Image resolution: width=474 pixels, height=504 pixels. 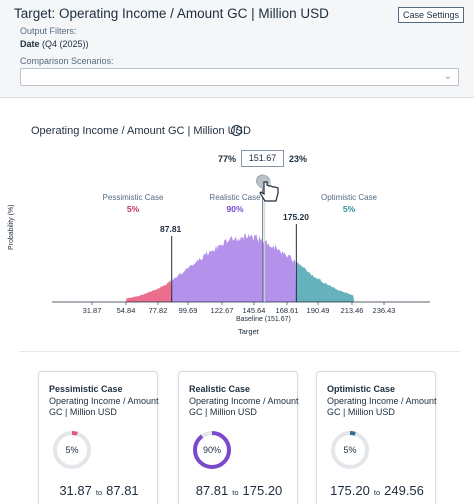 I want to click on x-tick-label: 145.64, so click(x=254, y=310).